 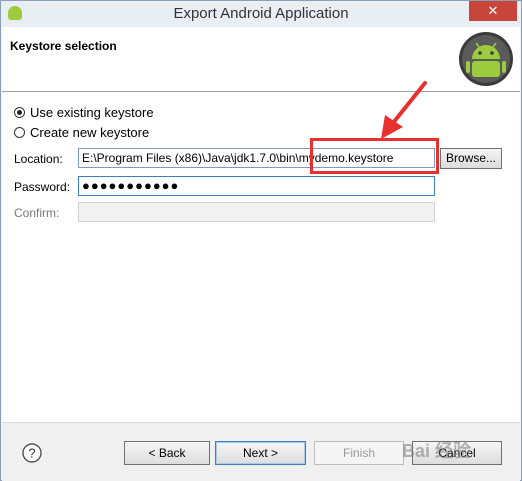 What do you see at coordinates (90, 132) in the screenshot?
I see `create-new-keystore-label: Create new keystore` at bounding box center [90, 132].